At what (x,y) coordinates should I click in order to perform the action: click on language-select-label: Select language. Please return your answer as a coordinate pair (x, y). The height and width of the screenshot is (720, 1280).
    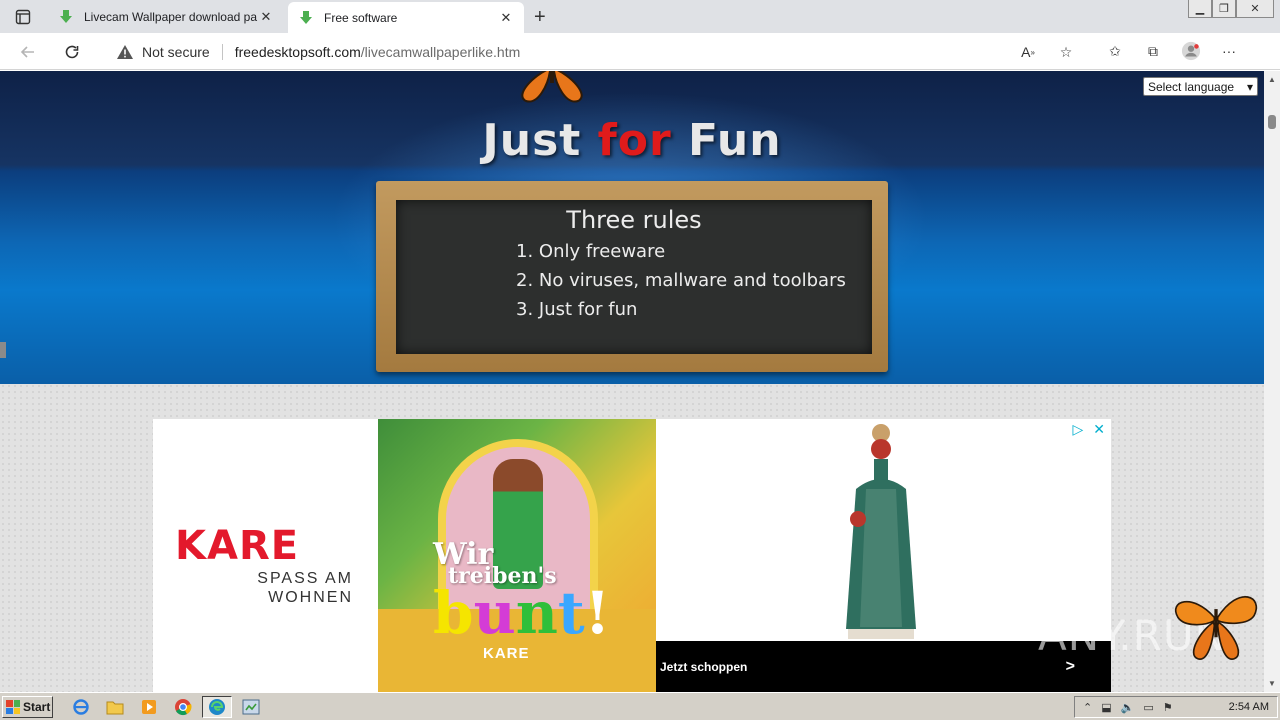
    Looking at the image, I should click on (1191, 86).